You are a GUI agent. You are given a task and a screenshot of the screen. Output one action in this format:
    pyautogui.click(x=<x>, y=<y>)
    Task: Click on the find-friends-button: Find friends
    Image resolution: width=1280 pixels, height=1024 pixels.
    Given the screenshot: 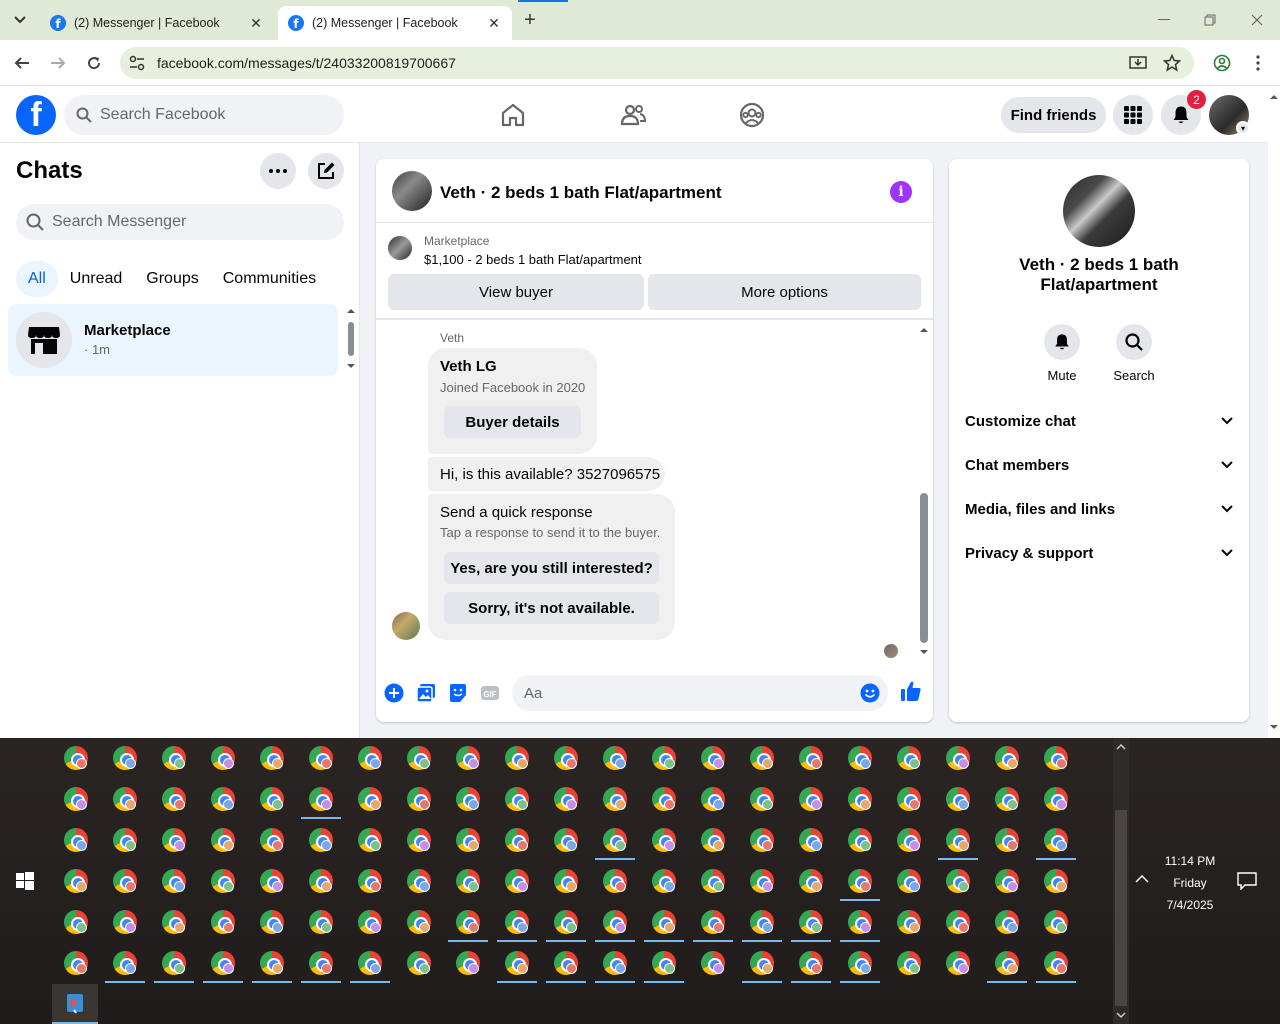 What is the action you would take?
    pyautogui.click(x=1053, y=115)
    